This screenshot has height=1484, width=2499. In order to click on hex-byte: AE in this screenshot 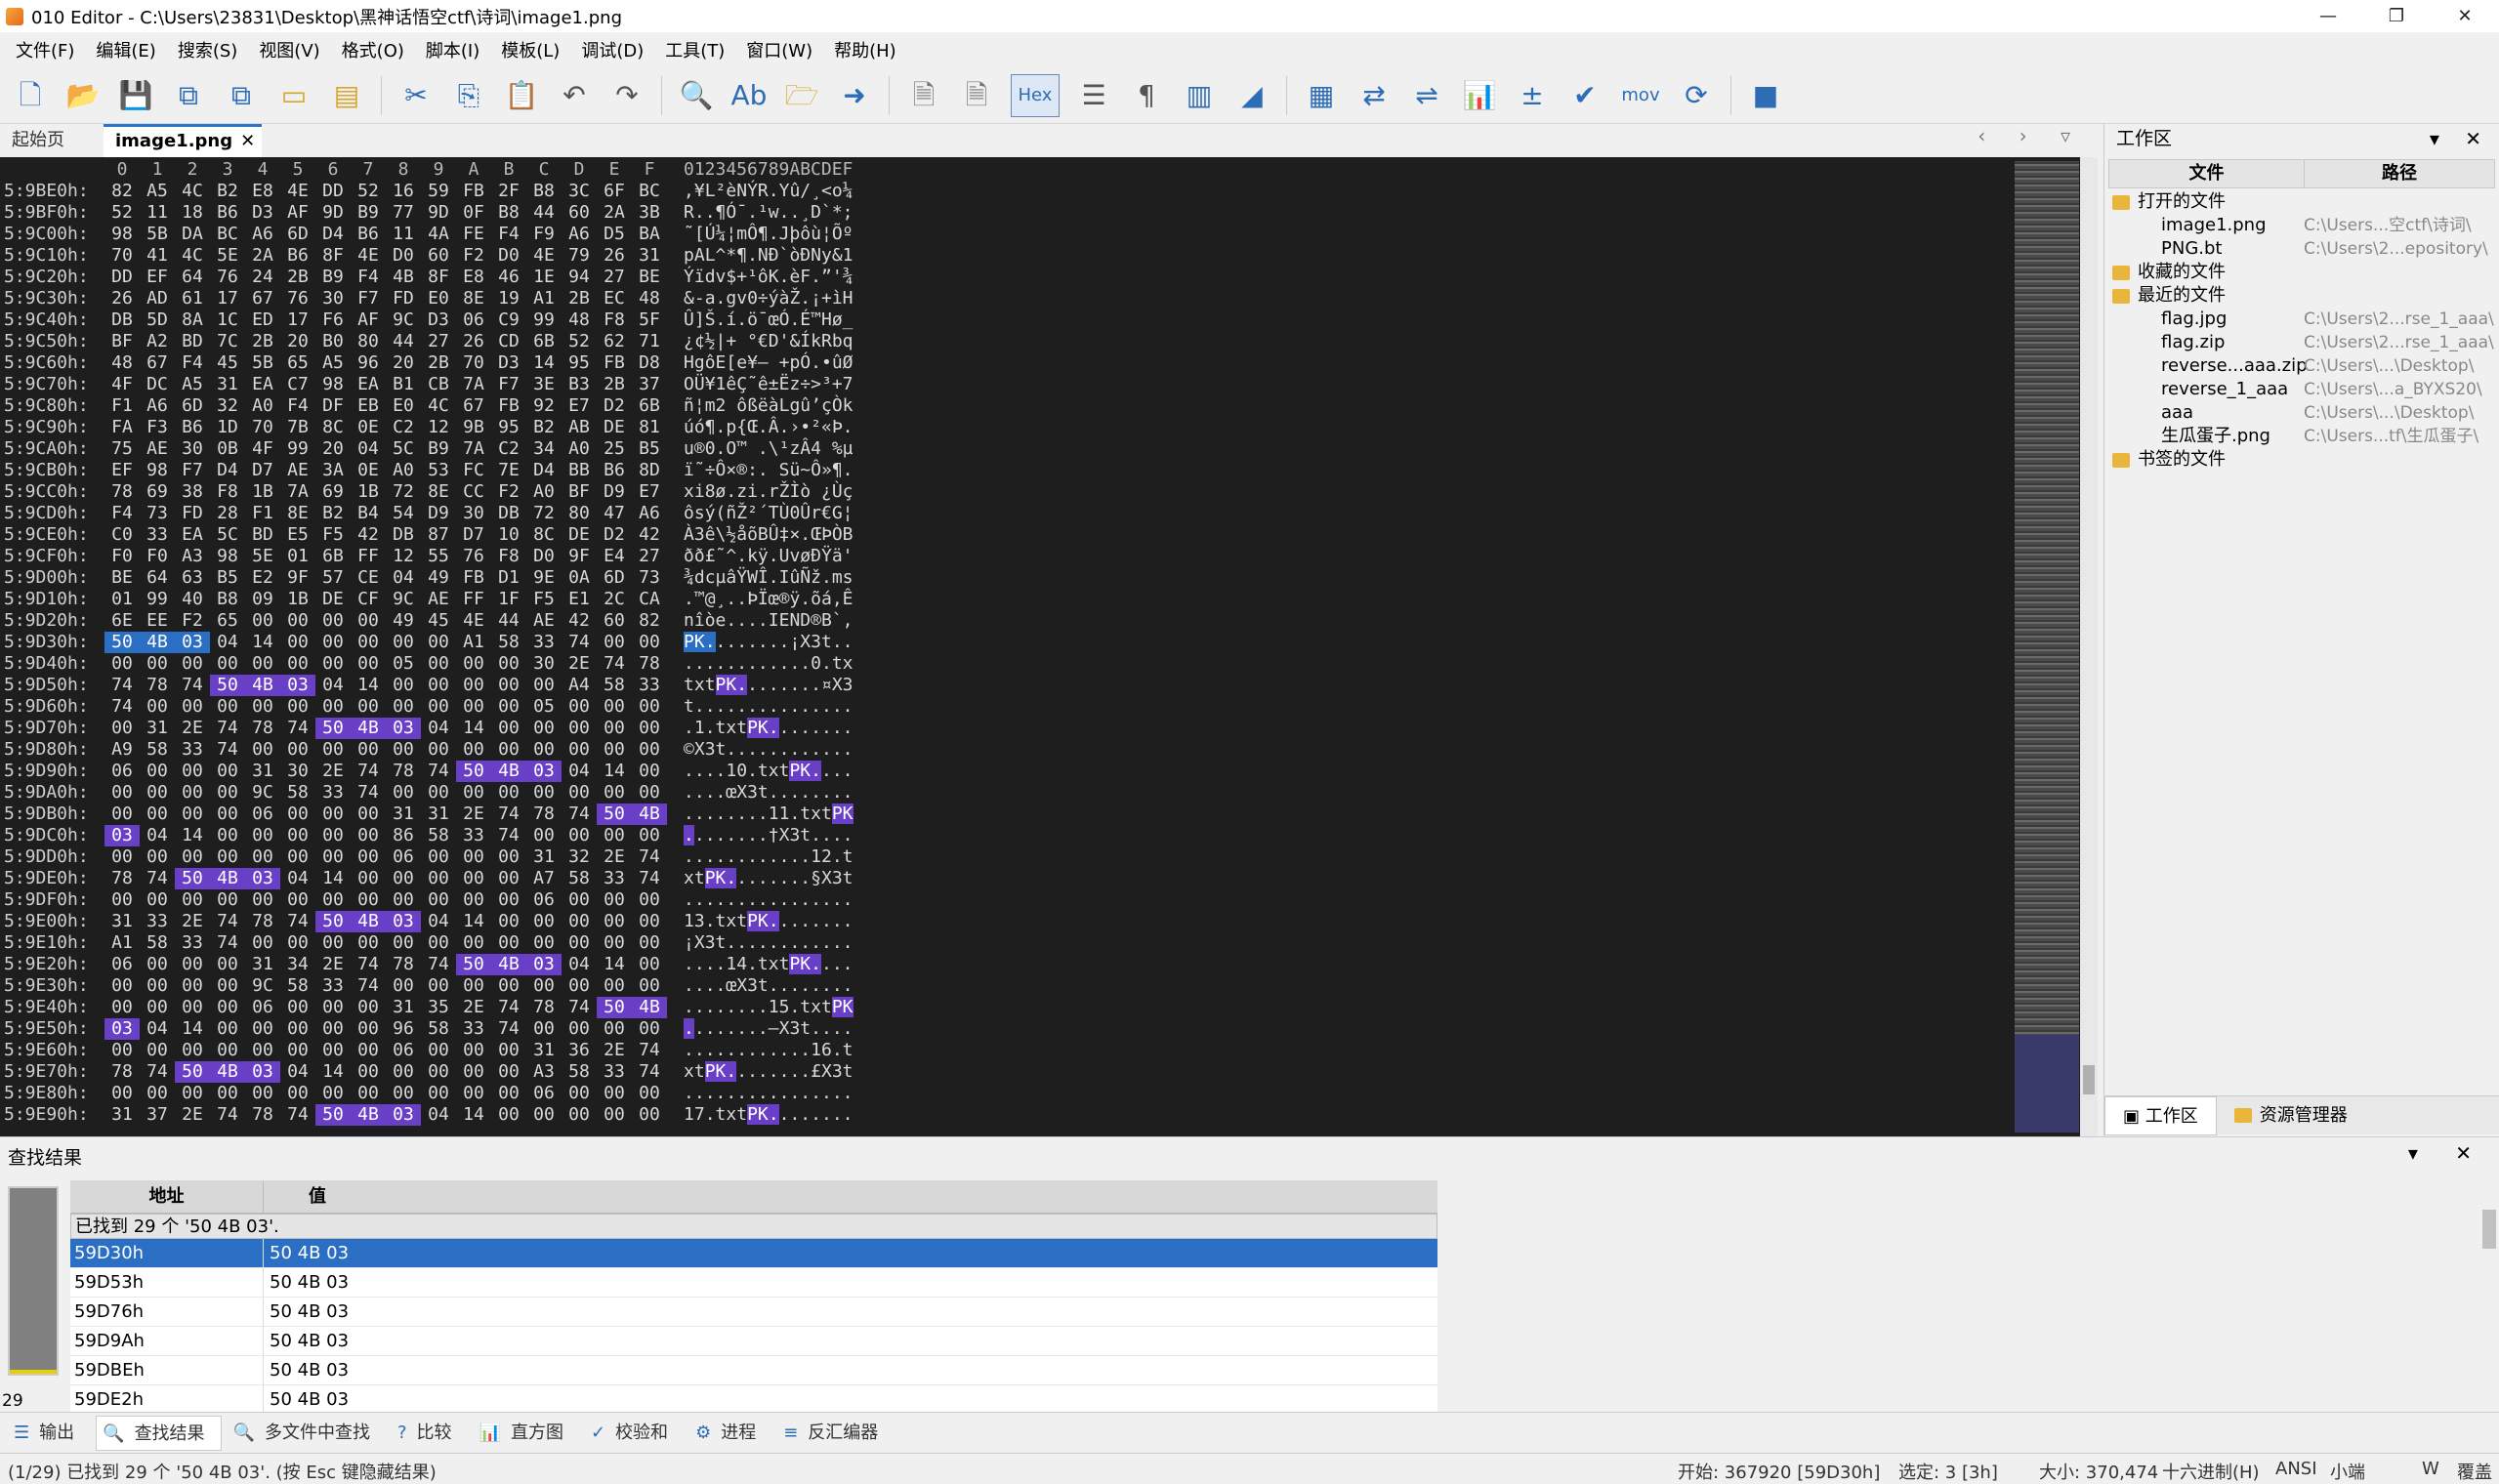, I will do `click(544, 621)`.